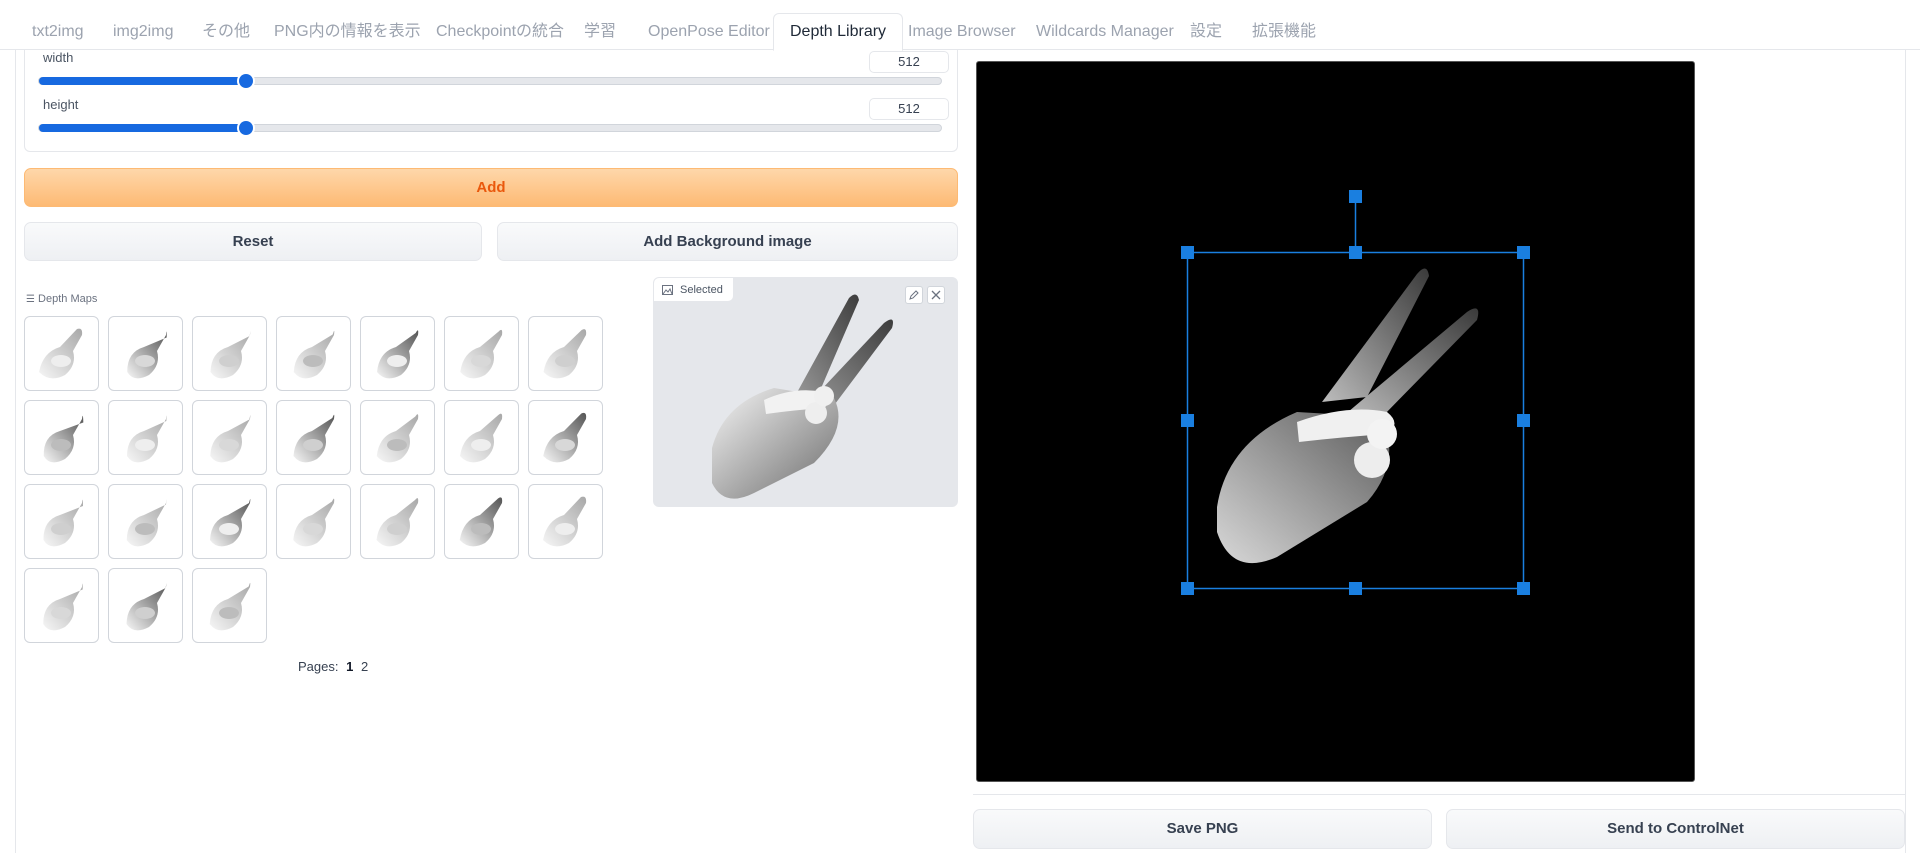  Describe the element at coordinates (1523, 252) in the screenshot. I see `resize-handle-tr` at that location.